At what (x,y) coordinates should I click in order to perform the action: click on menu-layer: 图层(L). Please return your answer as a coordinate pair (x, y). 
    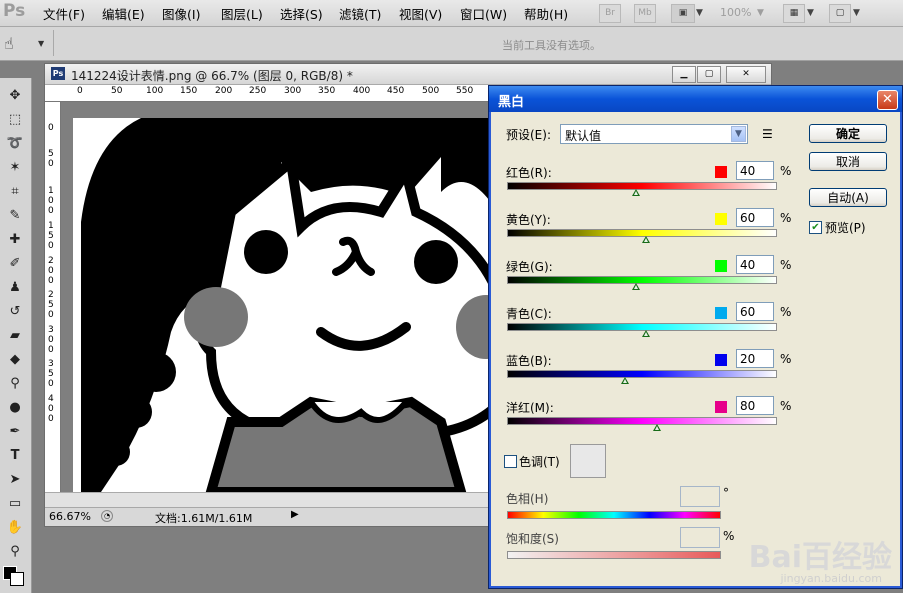
    Looking at the image, I should click on (242, 13).